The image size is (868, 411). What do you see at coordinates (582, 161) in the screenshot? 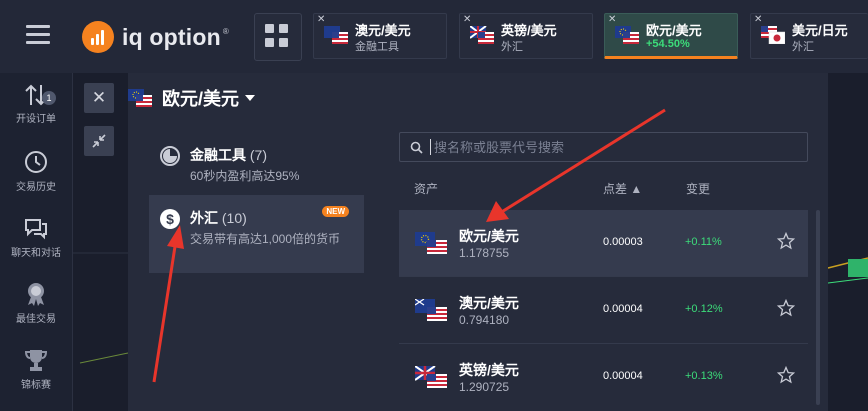
I see `annotation-arrow-eur-usd` at bounding box center [582, 161].